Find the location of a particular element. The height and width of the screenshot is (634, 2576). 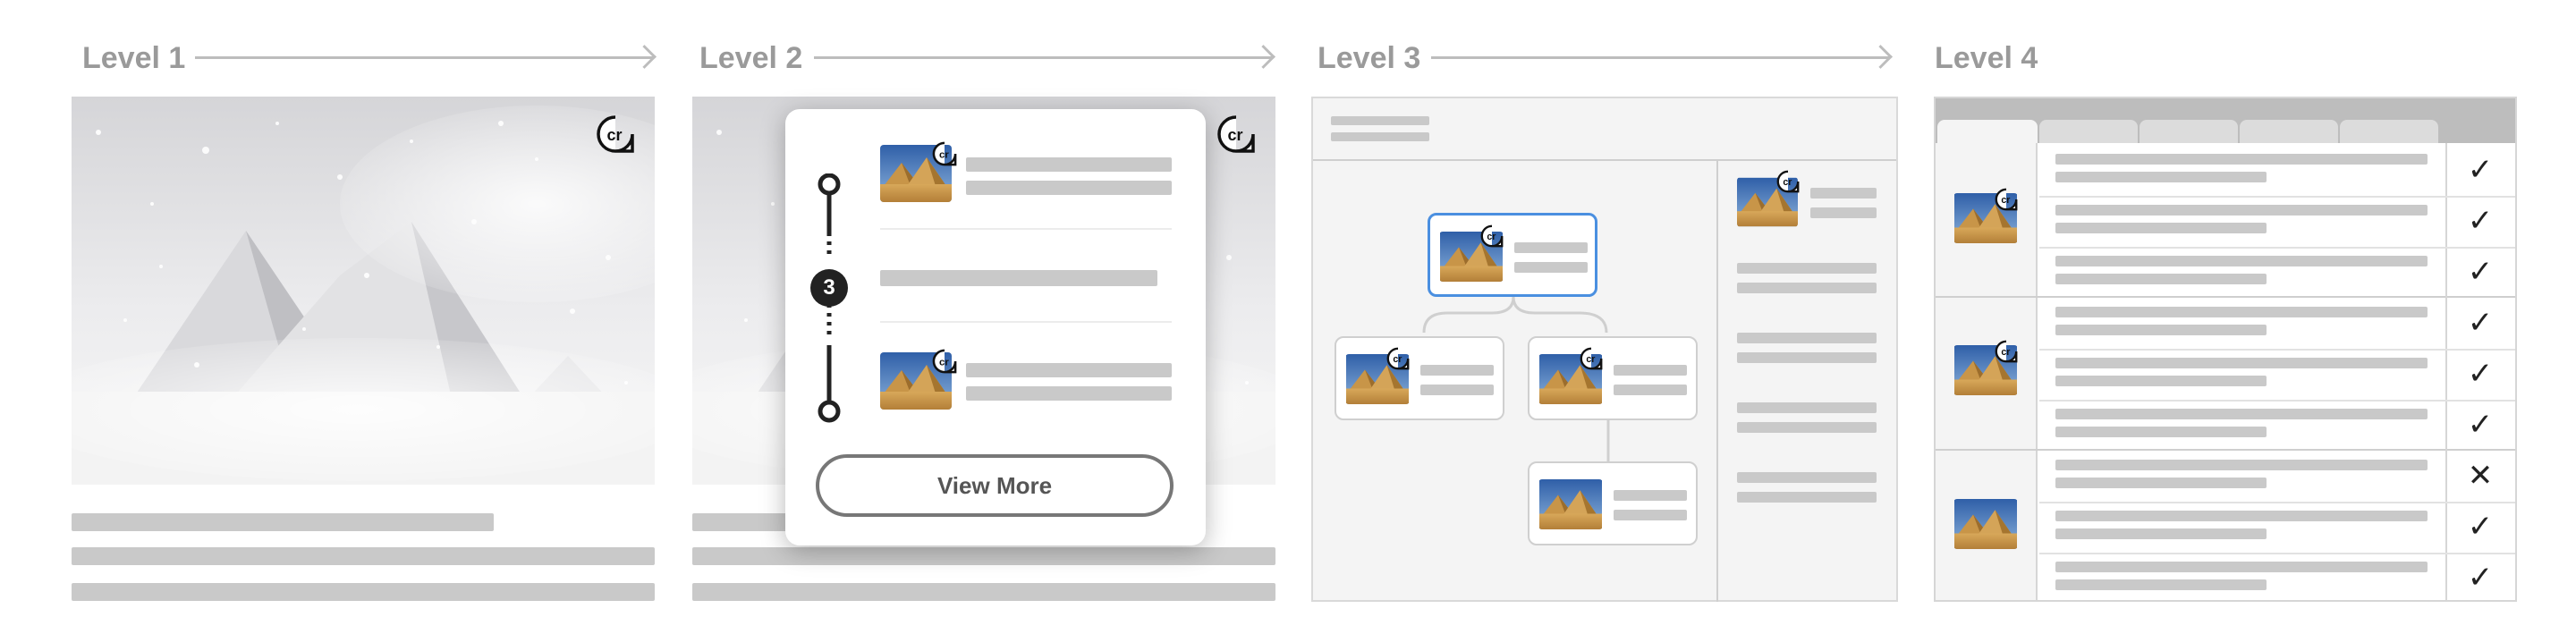

tab-active is located at coordinates (1987, 131).